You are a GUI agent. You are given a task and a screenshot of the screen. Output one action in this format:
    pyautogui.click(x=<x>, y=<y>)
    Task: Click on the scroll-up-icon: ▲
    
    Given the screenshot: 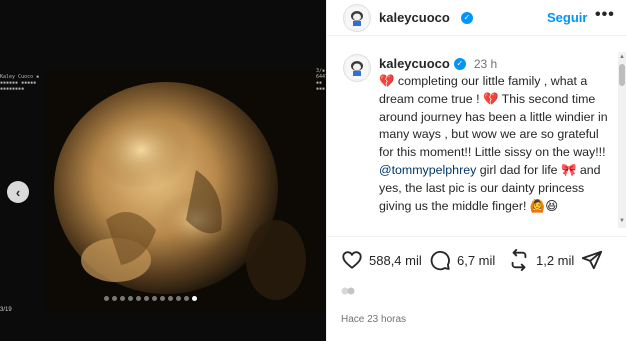 What is the action you would take?
    pyautogui.click(x=622, y=57)
    